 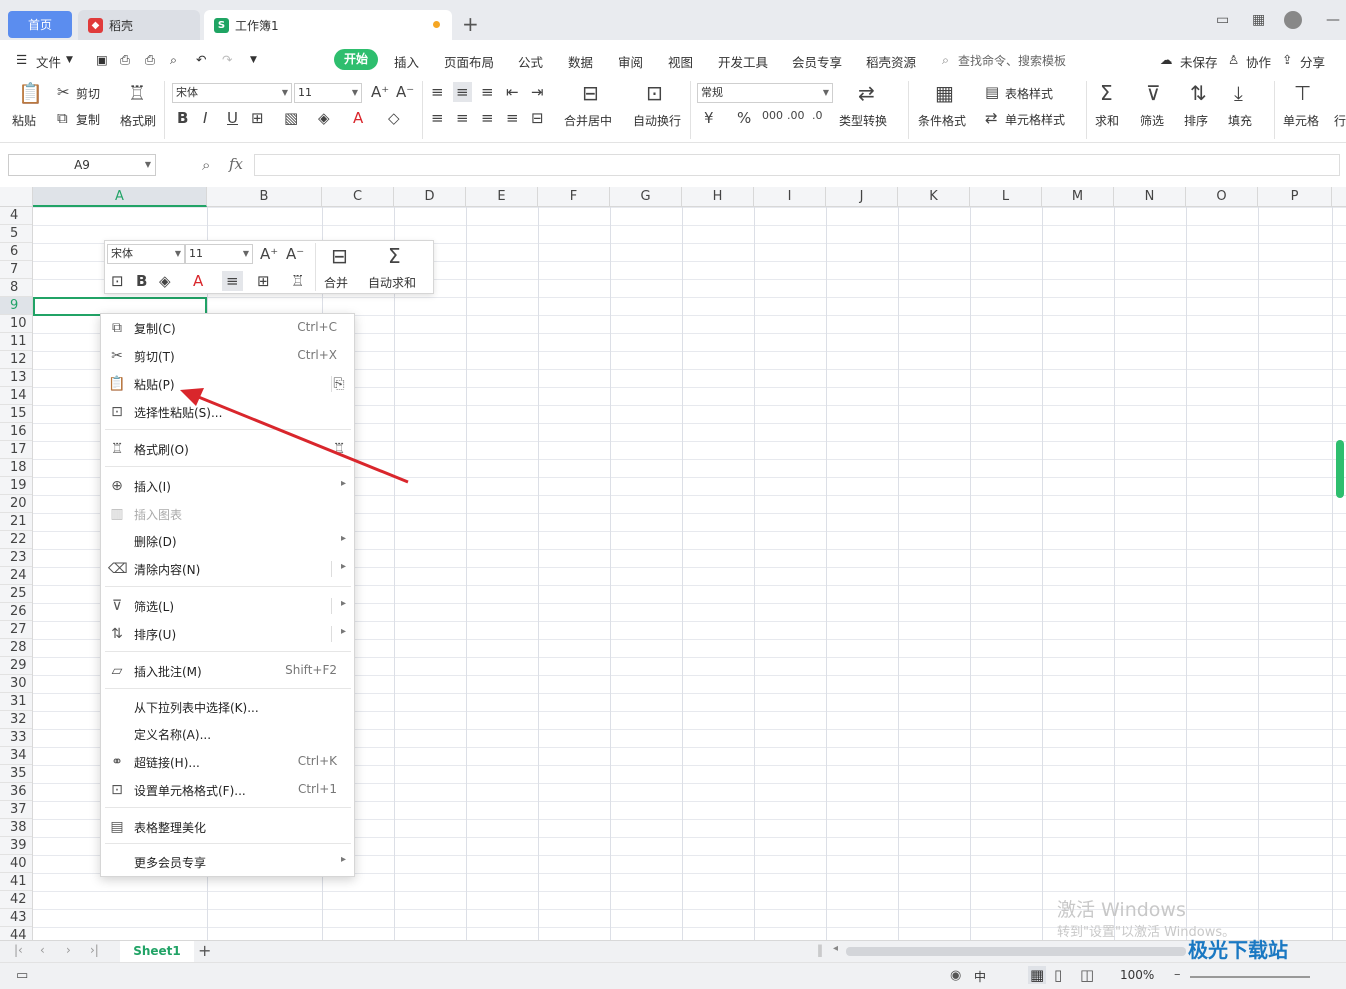 What do you see at coordinates (1078, 197) in the screenshot?
I see `column-header: M` at bounding box center [1078, 197].